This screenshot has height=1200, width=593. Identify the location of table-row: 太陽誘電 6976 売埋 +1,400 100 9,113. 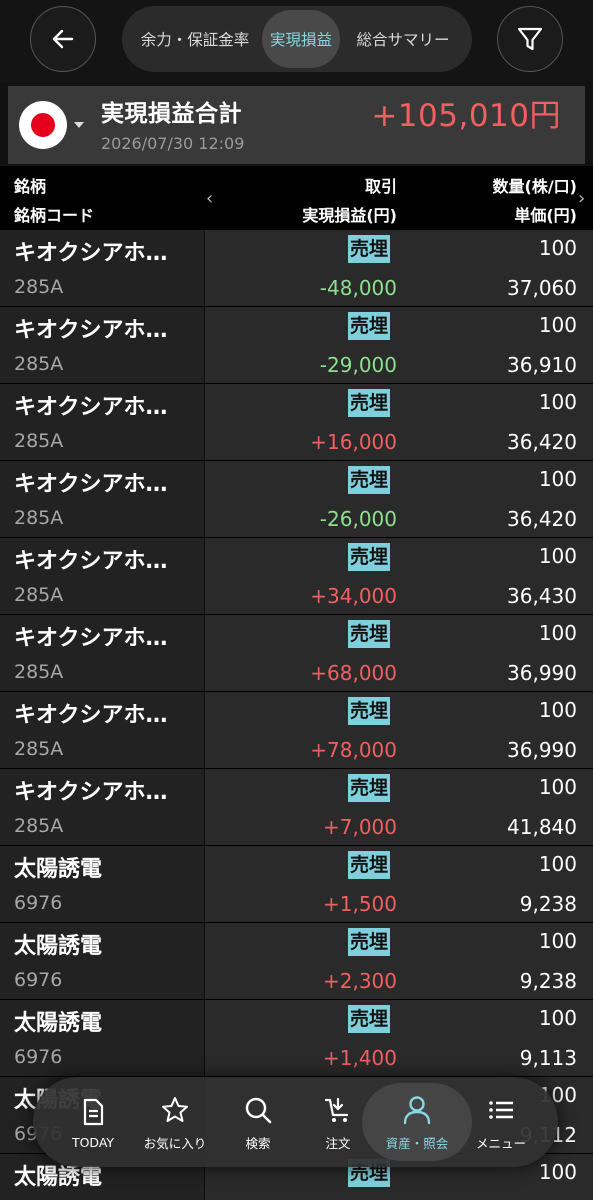
(296, 1038).